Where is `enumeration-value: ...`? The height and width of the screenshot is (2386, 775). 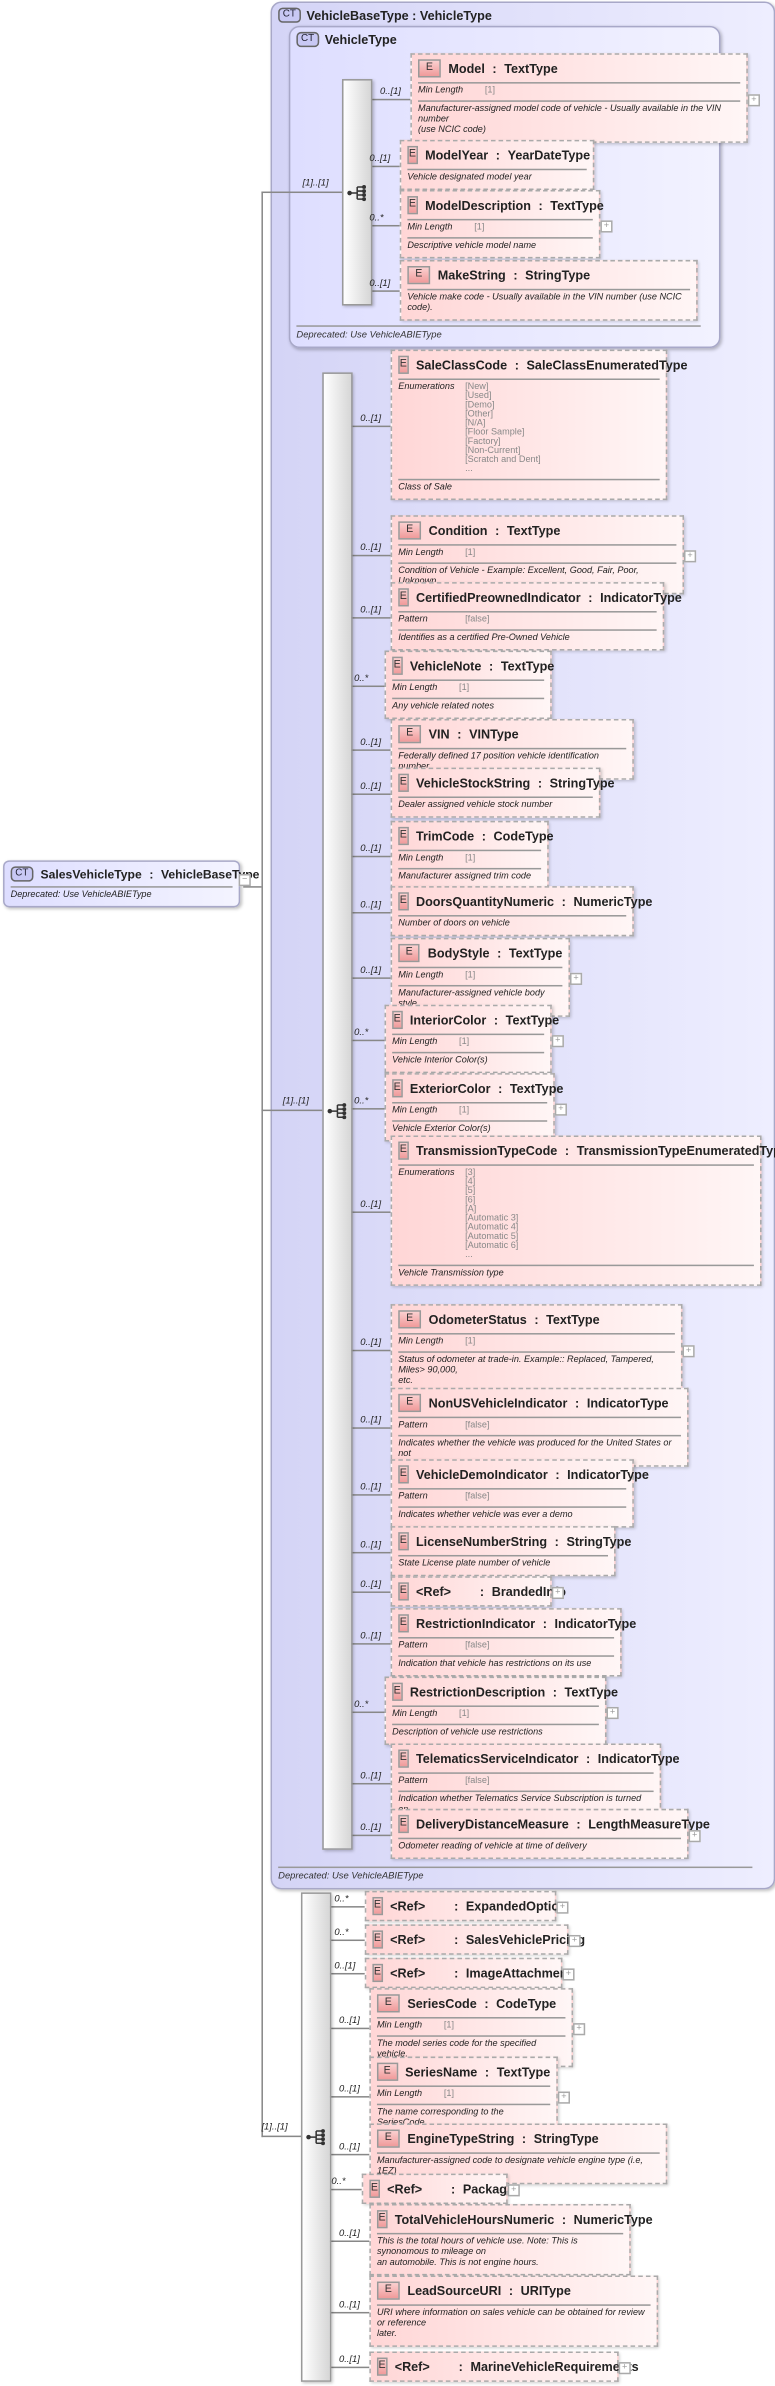 enumeration-value: ... is located at coordinates (469, 1255).